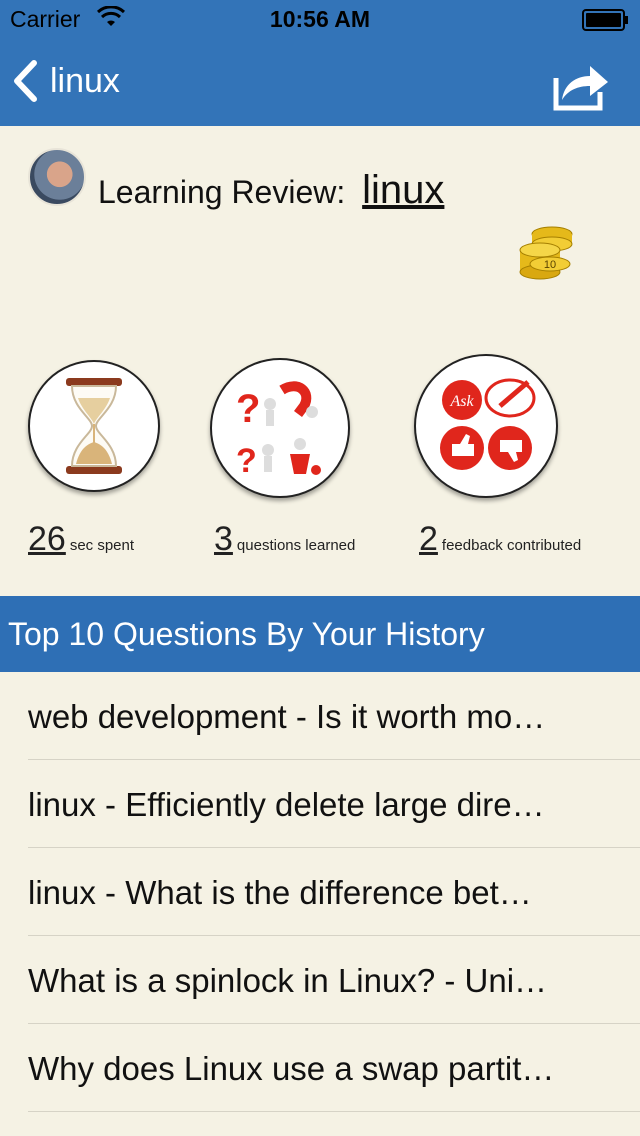 The image size is (640, 1136). I want to click on battery-icon, so click(605, 20).